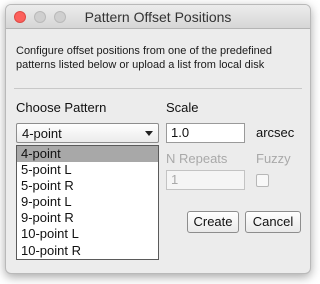 Image resolution: width=320 pixels, height=284 pixels. I want to click on title-bar: Pattern Offset Positions, so click(158, 17).